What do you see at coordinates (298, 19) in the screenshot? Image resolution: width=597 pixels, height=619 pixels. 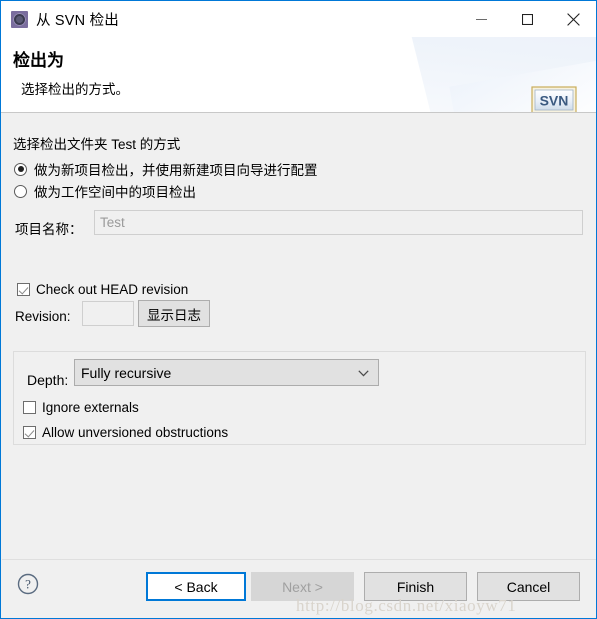 I see `title-bar: 从 SVN 检出` at bounding box center [298, 19].